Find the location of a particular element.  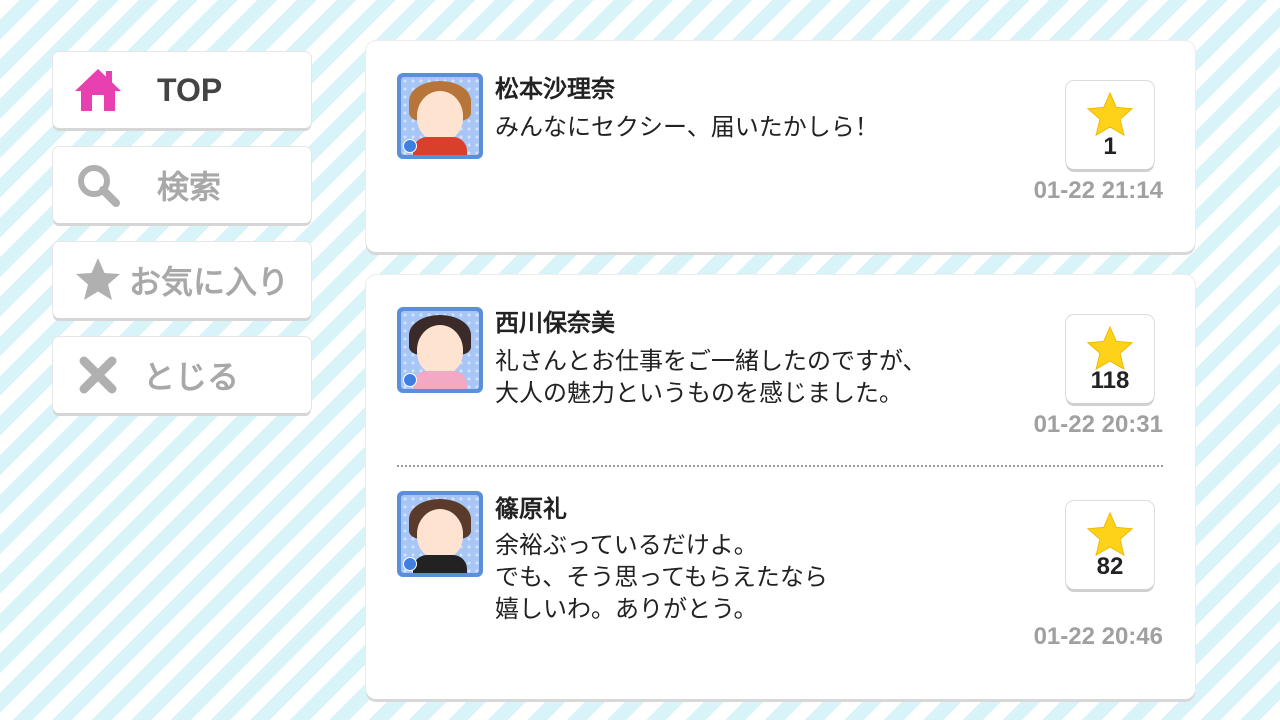

like-button: 118 is located at coordinates (1110, 359).